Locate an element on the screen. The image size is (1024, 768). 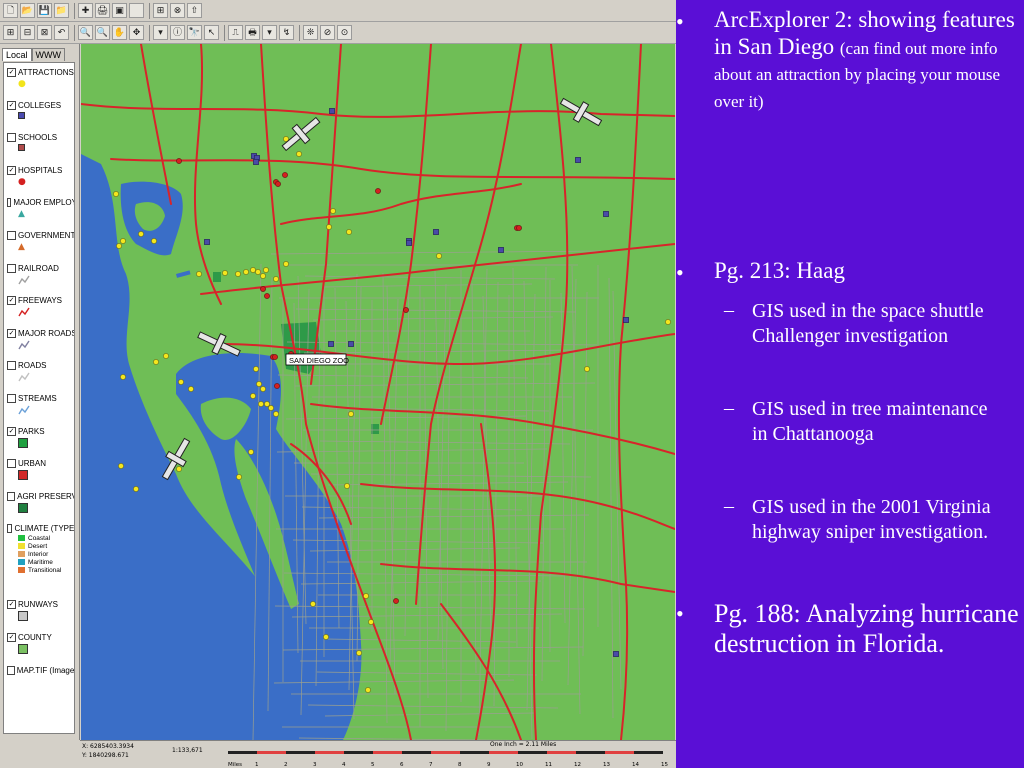
layer-name: HOSPITALS is located at coordinates (40, 170).